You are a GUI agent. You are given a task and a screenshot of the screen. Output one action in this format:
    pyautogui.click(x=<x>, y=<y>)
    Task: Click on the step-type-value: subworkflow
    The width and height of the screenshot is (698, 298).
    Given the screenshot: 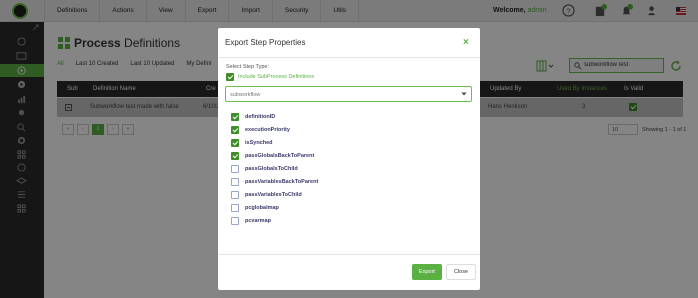 What is the action you would take?
    pyautogui.click(x=245, y=95)
    